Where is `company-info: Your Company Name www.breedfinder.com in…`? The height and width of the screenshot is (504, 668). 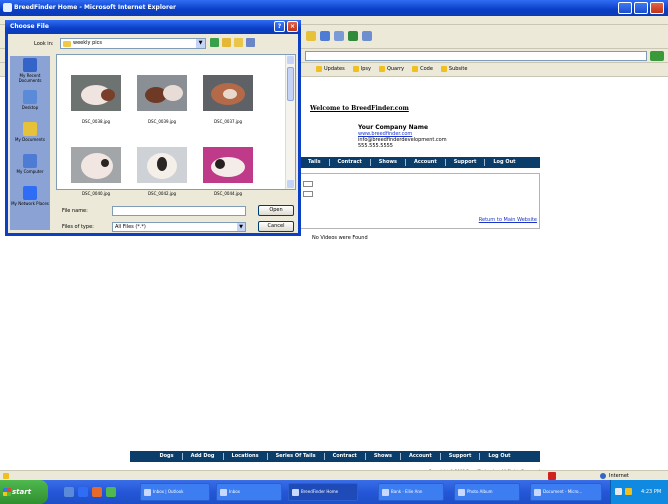 company-info: Your Company Name www.breedfinder.com in… is located at coordinates (402, 137).